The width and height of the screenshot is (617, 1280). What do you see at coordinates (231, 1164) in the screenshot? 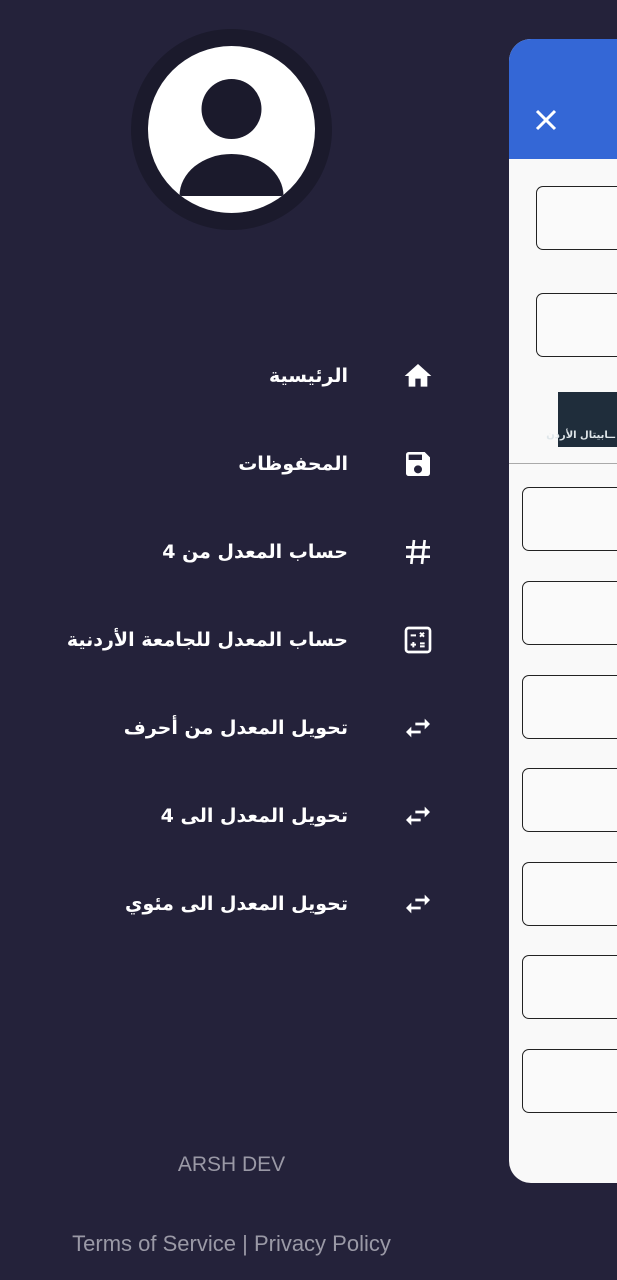
I see `developer-credit: ARSH DEV` at bounding box center [231, 1164].